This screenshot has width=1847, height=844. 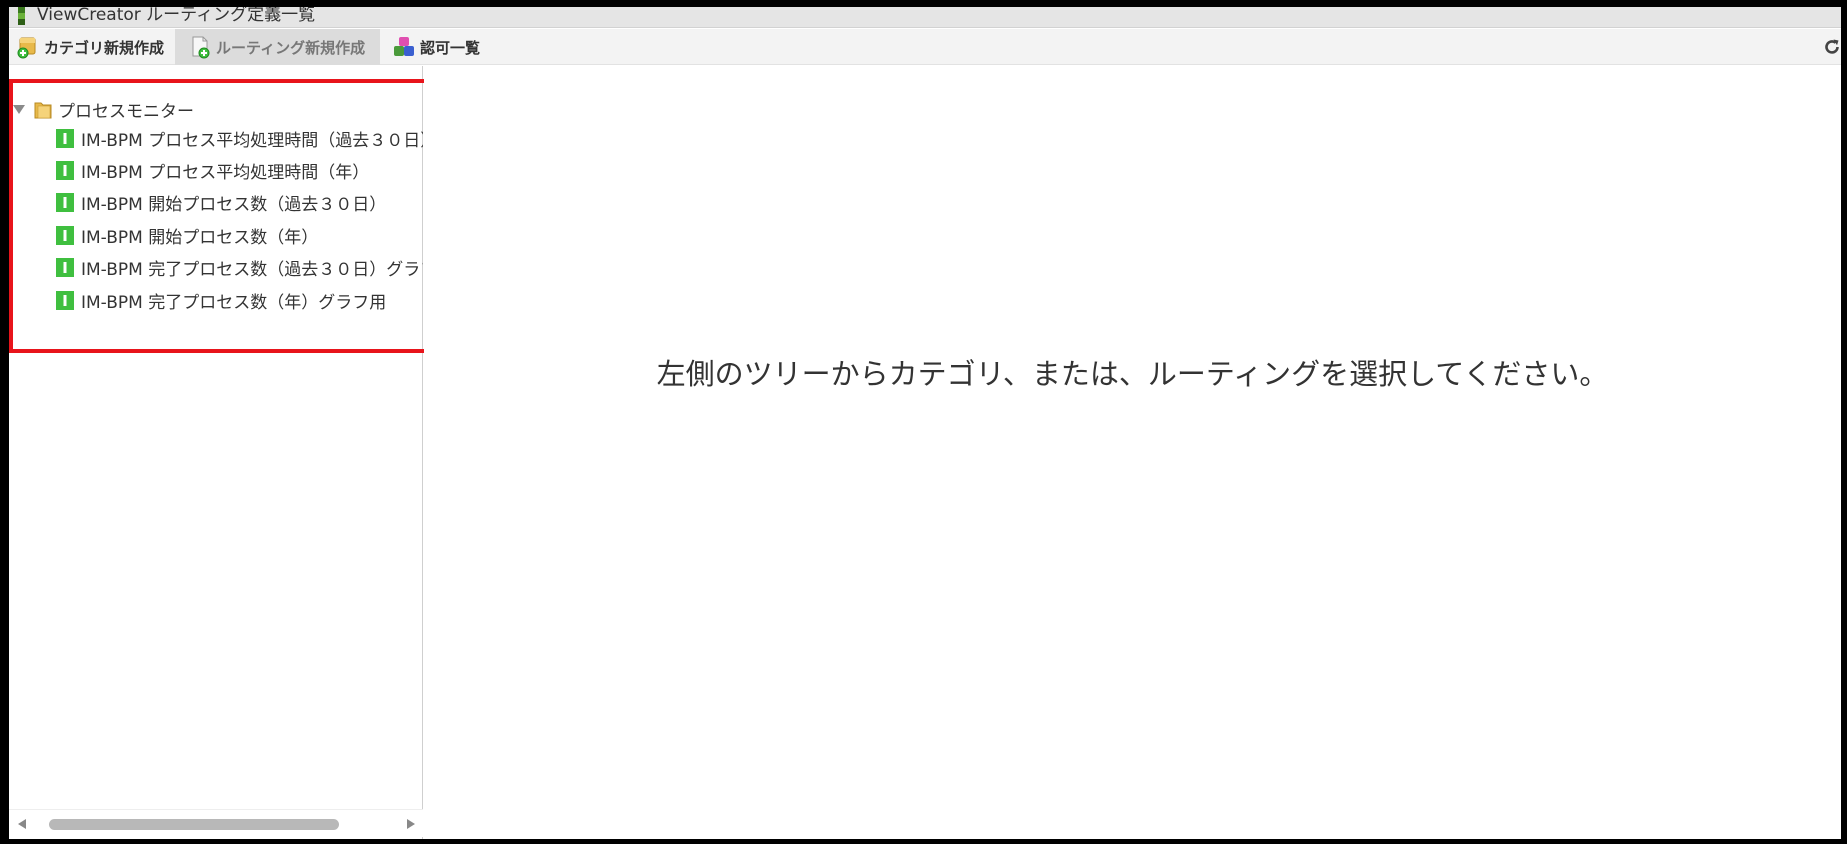 I want to click on tree-item: IM-BPM 開始プロセス数（年）, so click(x=187, y=235).